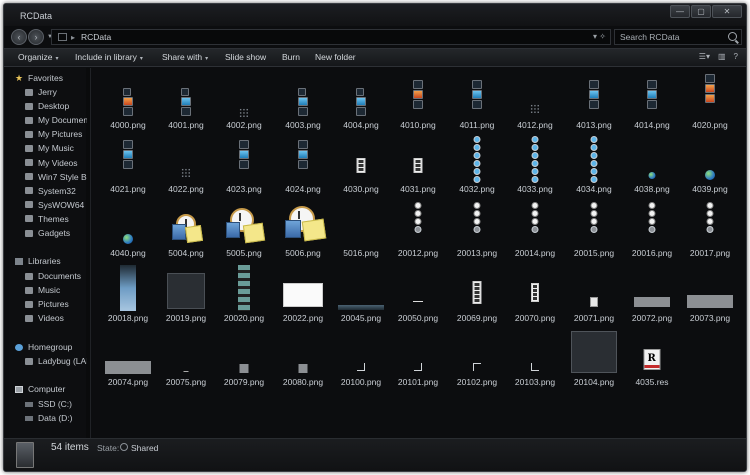 The image size is (750, 475). Describe the element at coordinates (51, 347) in the screenshot. I see `sidebar-group-homegroup: Homegroup` at that location.